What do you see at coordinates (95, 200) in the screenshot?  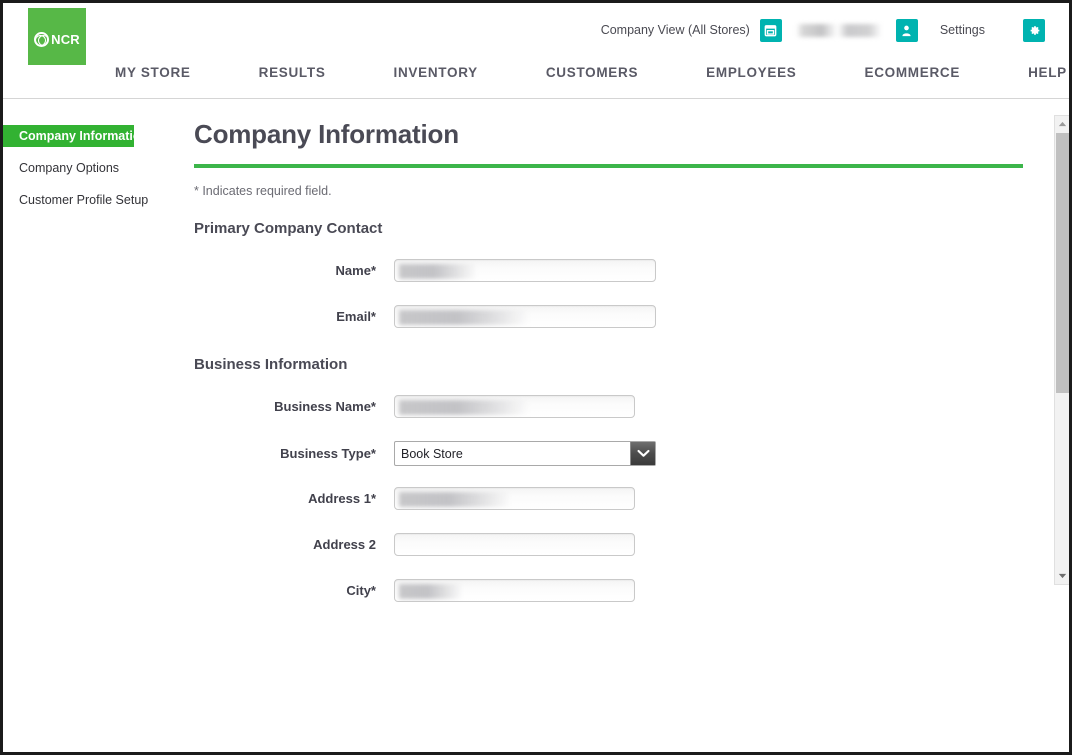 I see `sidebar-item-customer-profile-setup: Customer Profile Setup` at bounding box center [95, 200].